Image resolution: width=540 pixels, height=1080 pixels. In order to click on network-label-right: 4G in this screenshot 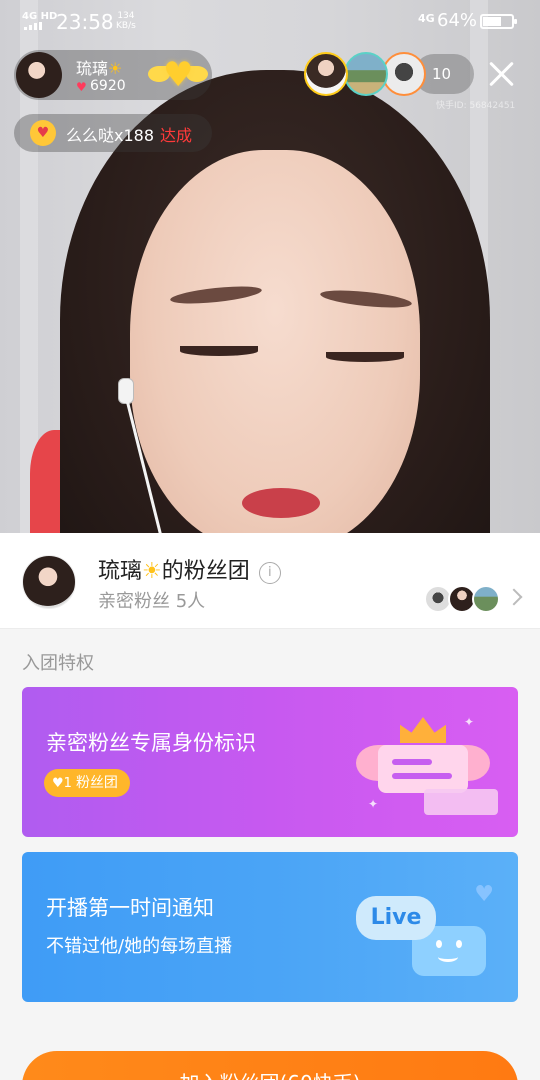, I will do `click(426, 18)`.